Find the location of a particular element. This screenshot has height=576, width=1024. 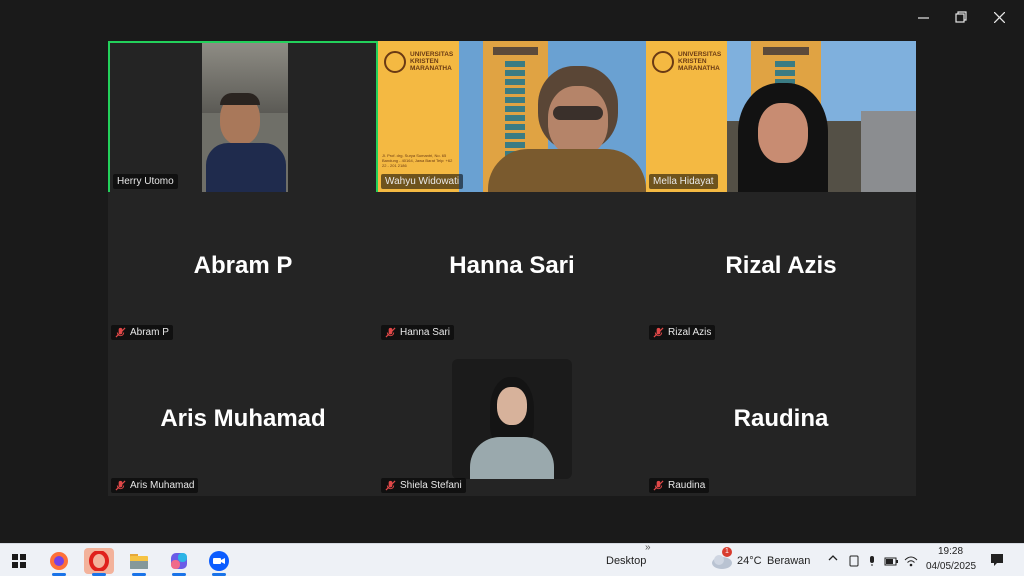

zoom-icon is located at coordinates (219, 561).